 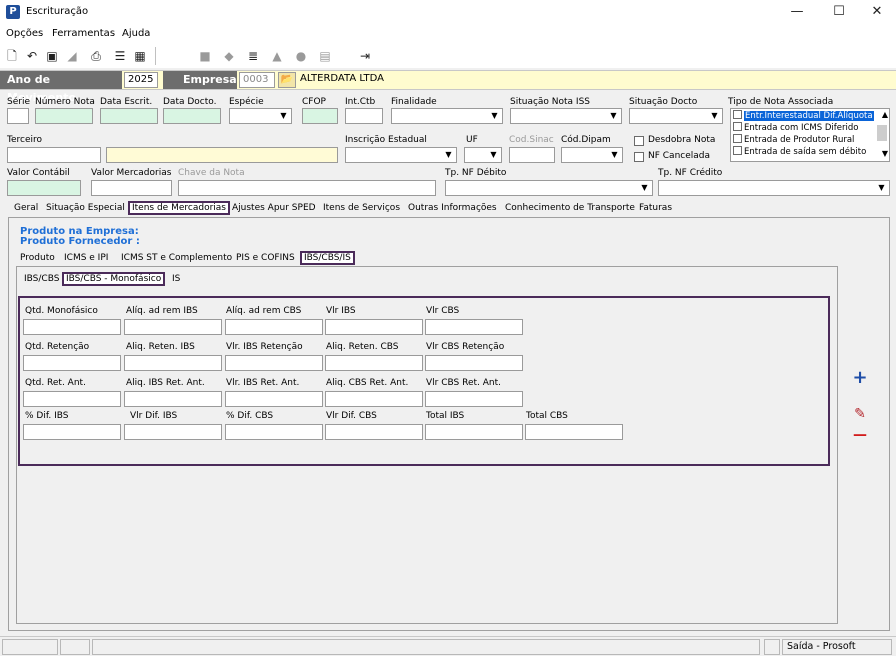 I want to click on ano-movimento-input: 2025, so click(x=141, y=80).